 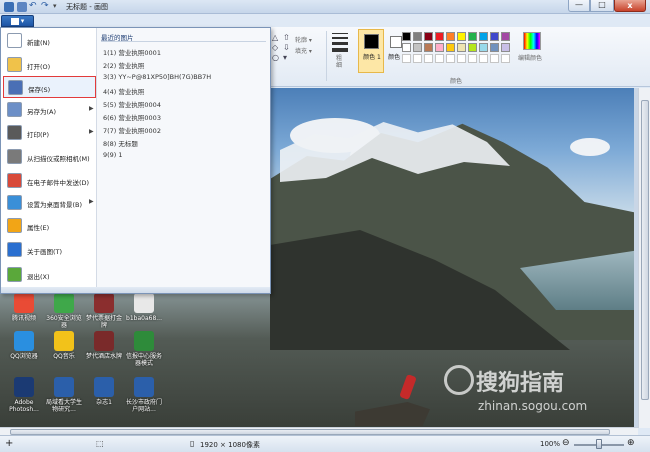 What do you see at coordinates (34, 7) in the screenshot?
I see `undo-icon: ↶` at bounding box center [34, 7].